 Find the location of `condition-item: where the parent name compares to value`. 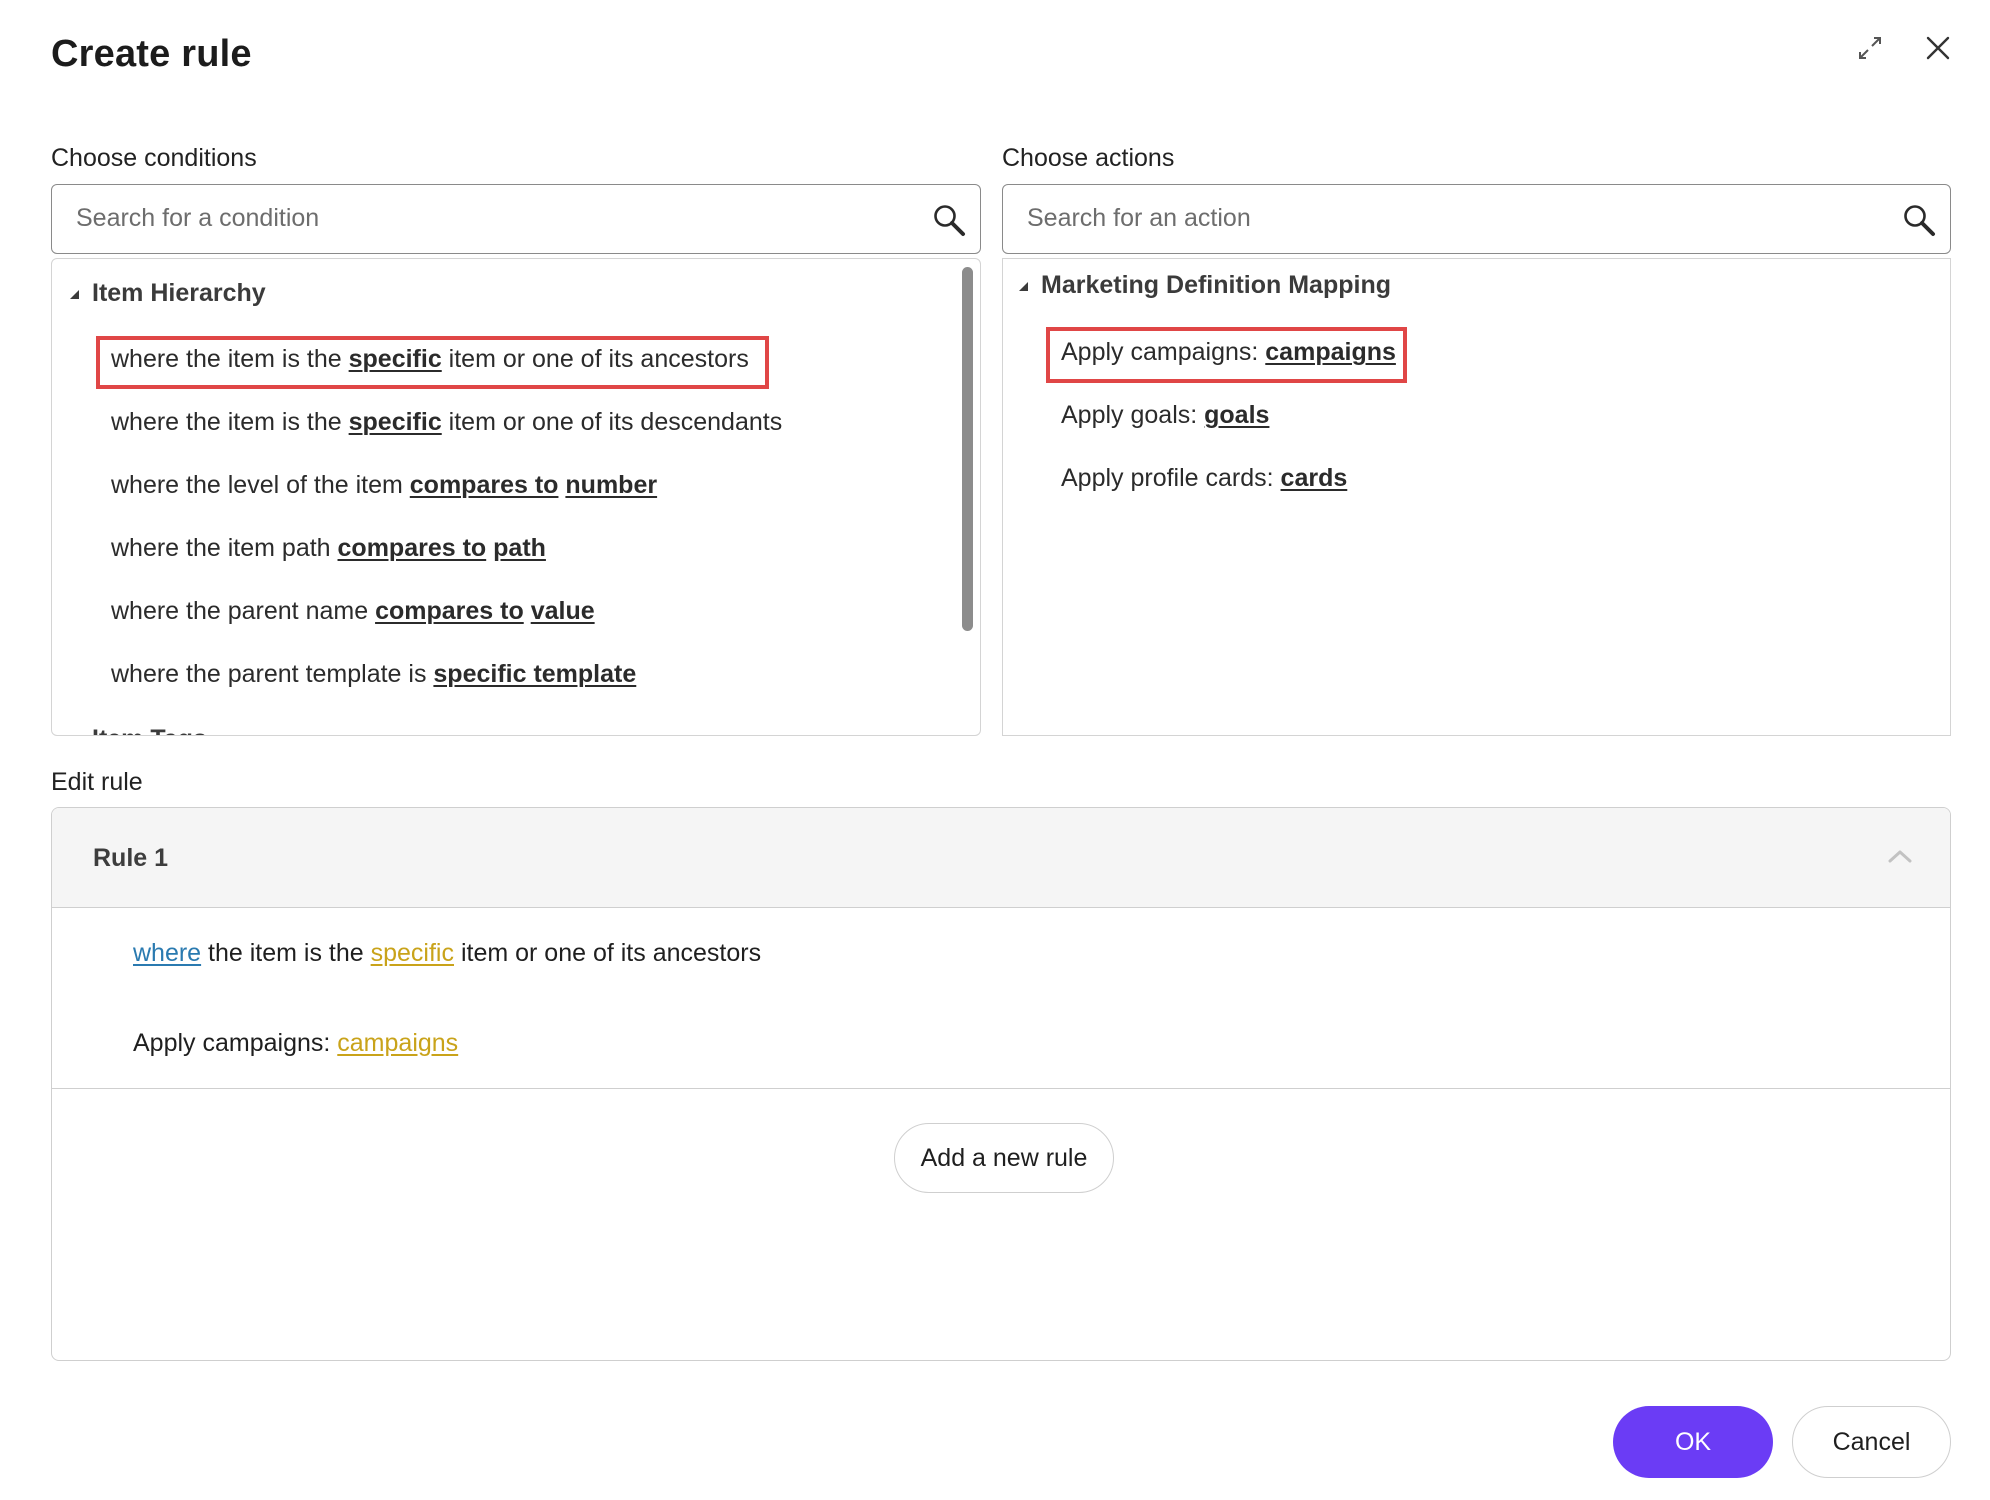

condition-item: where the parent name compares to value is located at coordinates (353, 611).